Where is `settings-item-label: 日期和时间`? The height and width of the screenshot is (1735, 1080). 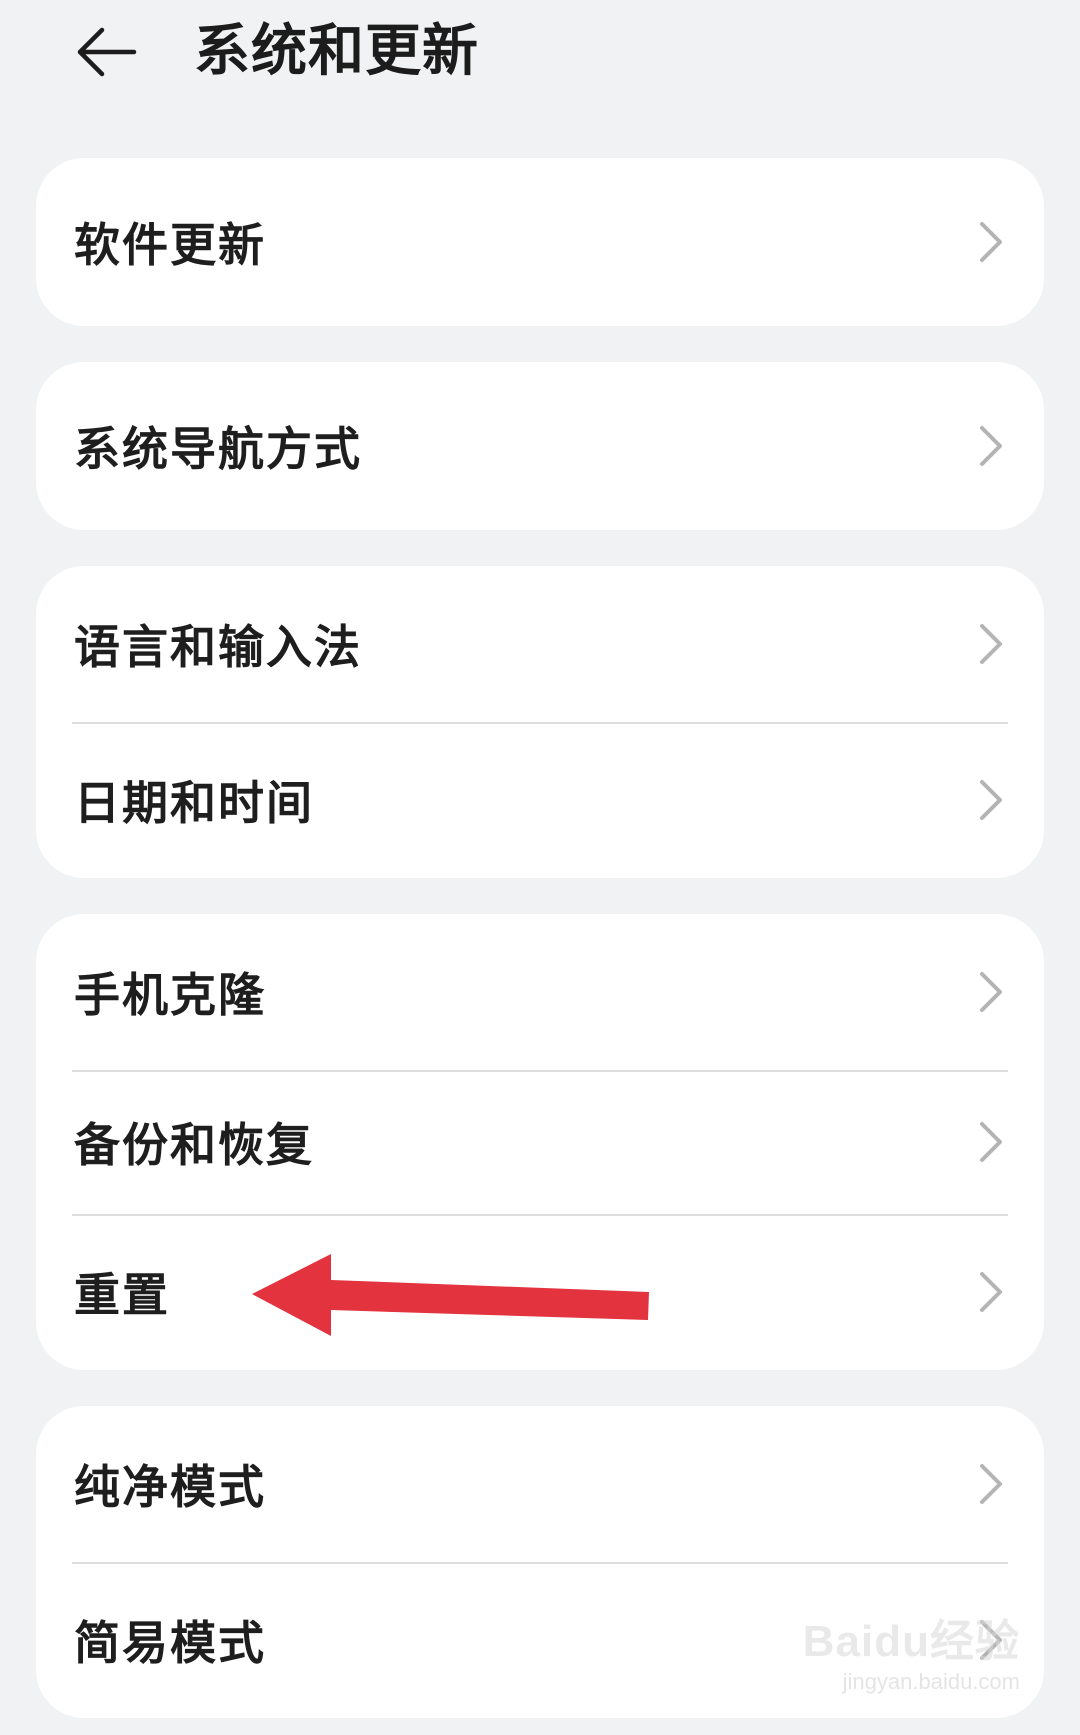
settings-item-label: 日期和时间 is located at coordinates (194, 803).